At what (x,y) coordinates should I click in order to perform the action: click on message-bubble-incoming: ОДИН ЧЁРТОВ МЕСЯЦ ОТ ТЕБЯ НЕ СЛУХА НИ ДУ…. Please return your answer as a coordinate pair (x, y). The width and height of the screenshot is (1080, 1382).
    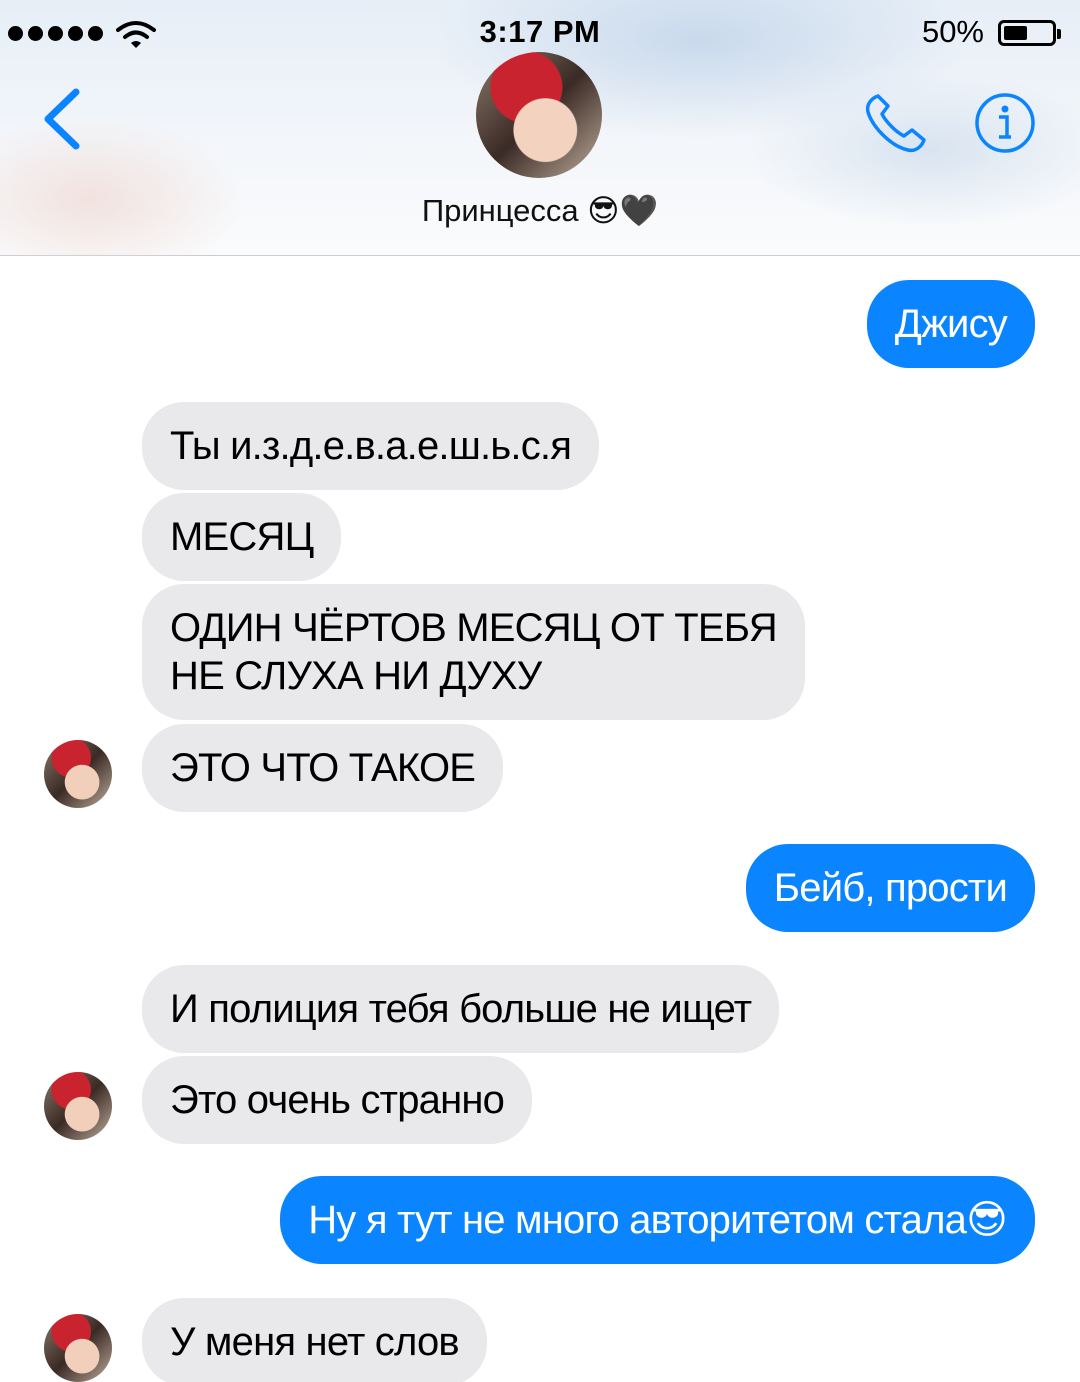
    Looking at the image, I should click on (473, 652).